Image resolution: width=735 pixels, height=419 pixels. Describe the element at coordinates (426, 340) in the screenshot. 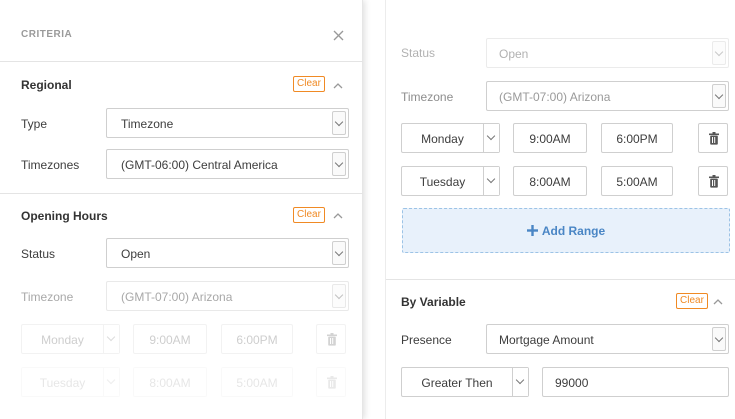

I see `presence-label: Presence` at that location.